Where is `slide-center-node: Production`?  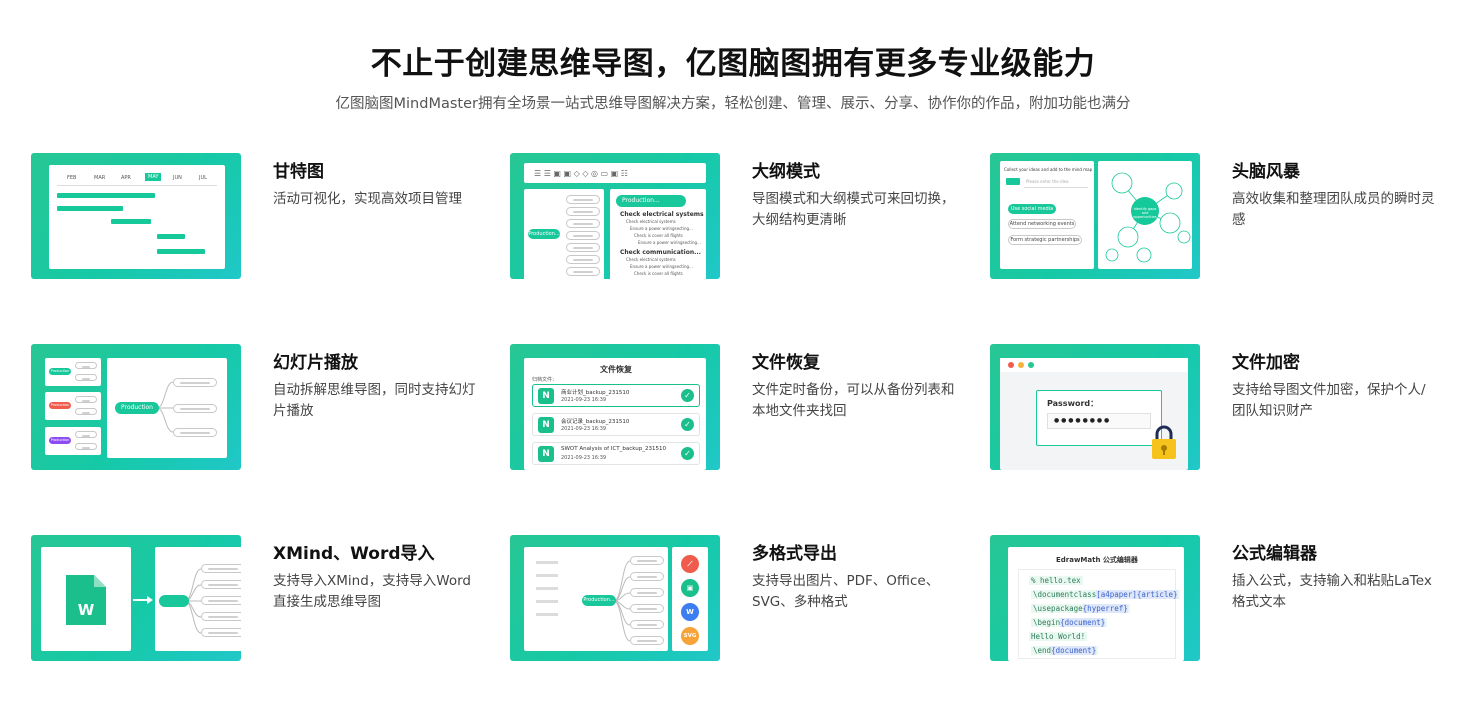
slide-center-node: Production is located at coordinates (137, 408).